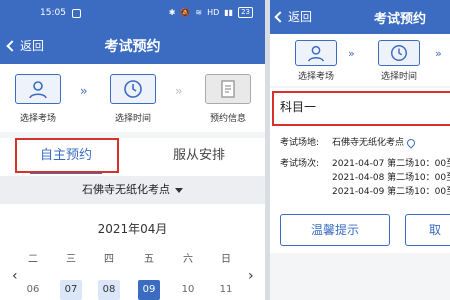 The height and width of the screenshot is (300, 450). Describe the element at coordinates (33, 259) in the screenshot. I see `weekday-label: 二` at that location.